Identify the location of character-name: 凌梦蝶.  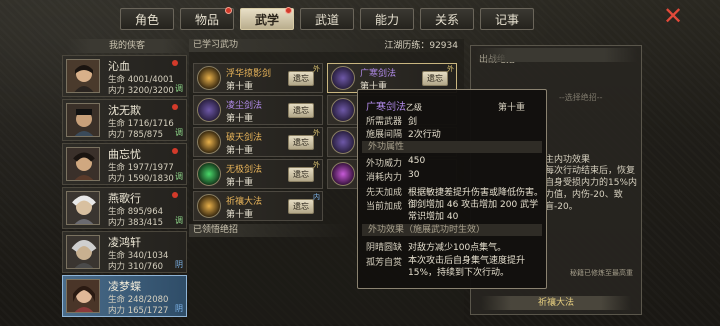
(124, 286).